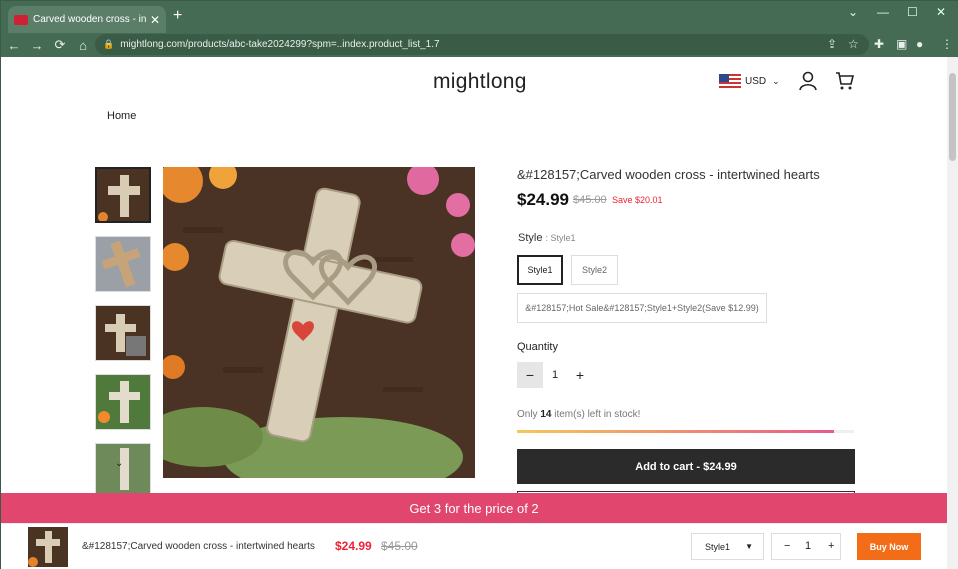 Image resolution: width=958 pixels, height=569 pixels. I want to click on favicon-icon, so click(21, 19).